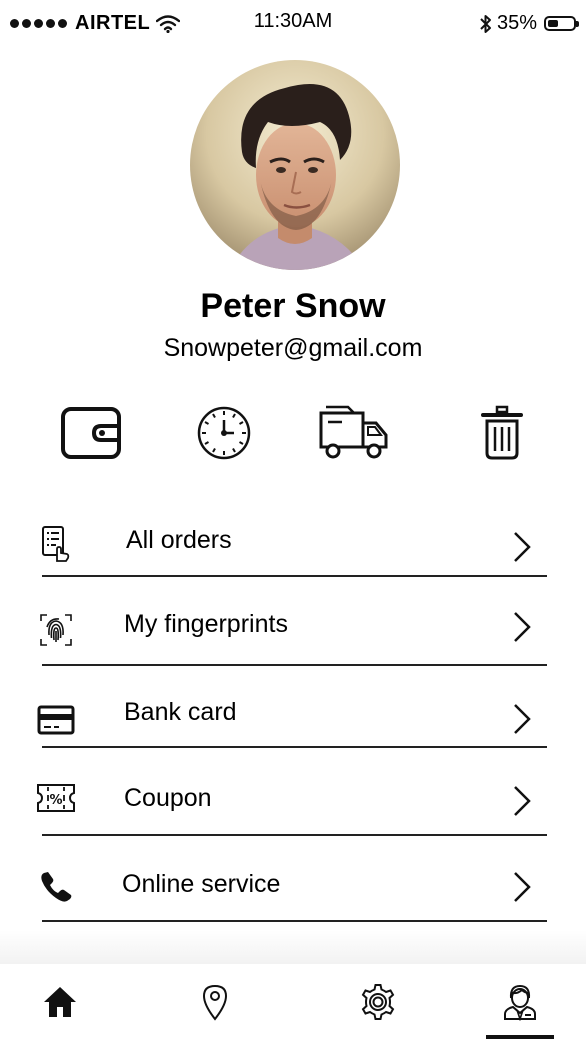 This screenshot has height=1040, width=586. Describe the element at coordinates (293, 543) in the screenshot. I see `menu-item-all-orders: All orders` at that location.